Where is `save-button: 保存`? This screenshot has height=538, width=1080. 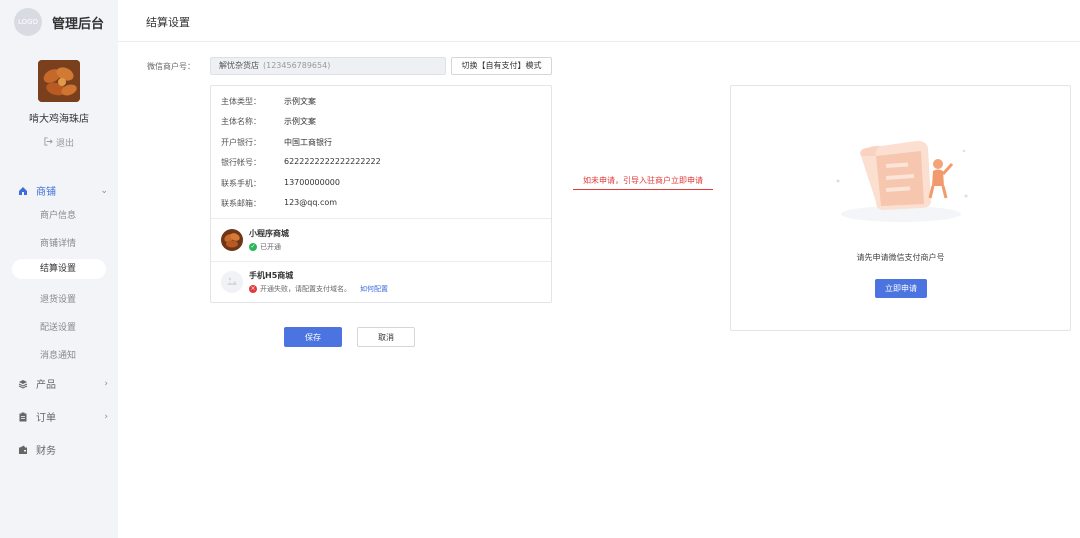
save-button: 保存 is located at coordinates (313, 337).